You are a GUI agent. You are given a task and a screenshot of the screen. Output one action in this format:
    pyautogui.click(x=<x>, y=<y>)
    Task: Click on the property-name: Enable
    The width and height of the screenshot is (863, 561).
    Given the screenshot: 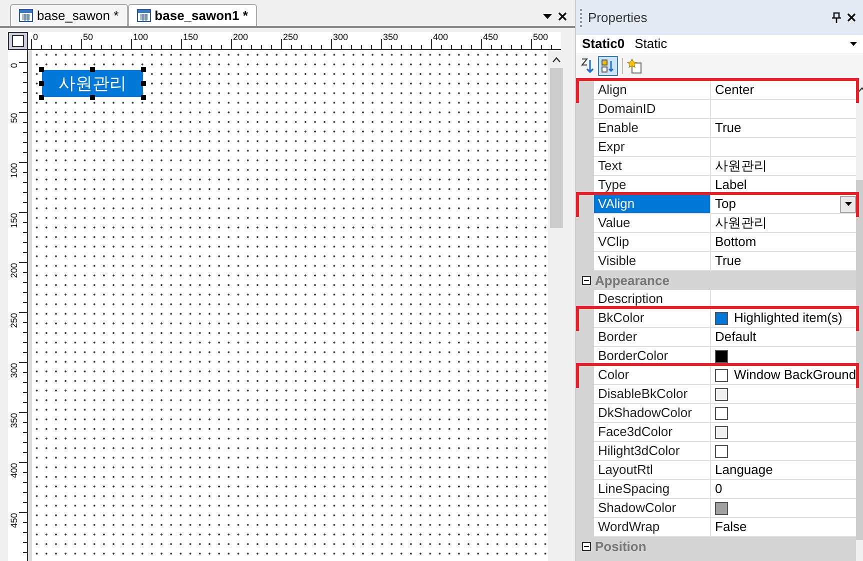 What is the action you would take?
    pyautogui.click(x=652, y=128)
    